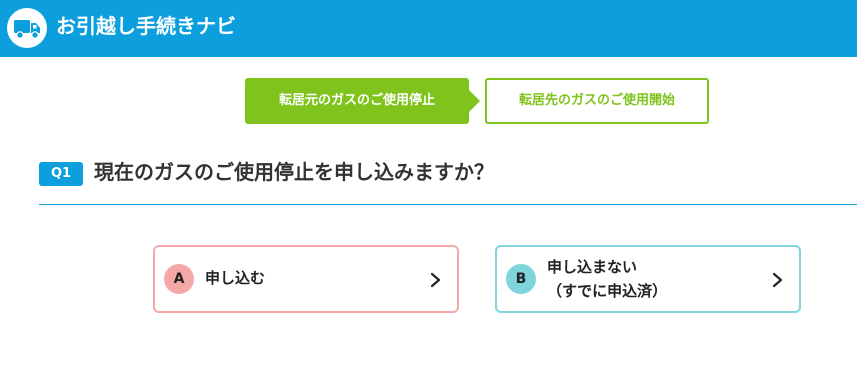 Image resolution: width=857 pixels, height=367 pixels. Describe the element at coordinates (294, 172) in the screenshot. I see `question-text: 現在のガスのご使用停止を申し込みますか？` at that location.